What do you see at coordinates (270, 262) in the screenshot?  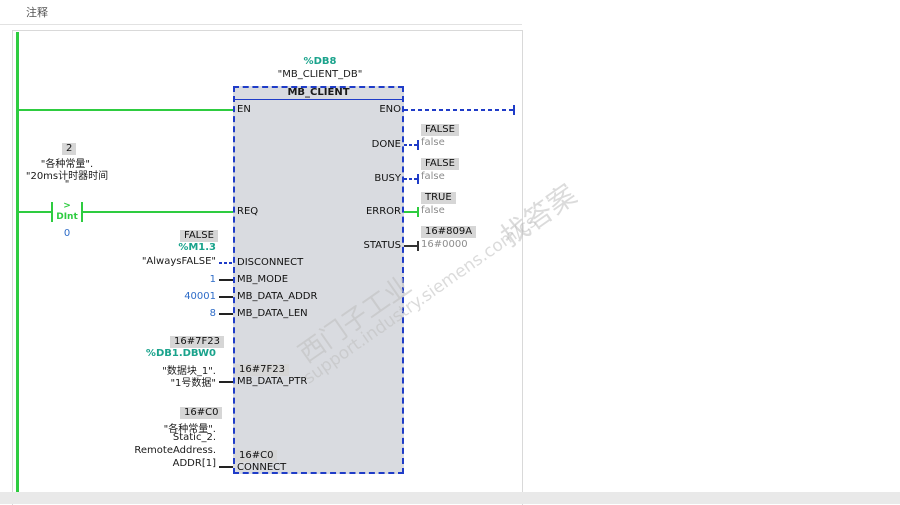 I see `pin-disconnect: DISCONNECT` at bounding box center [270, 262].